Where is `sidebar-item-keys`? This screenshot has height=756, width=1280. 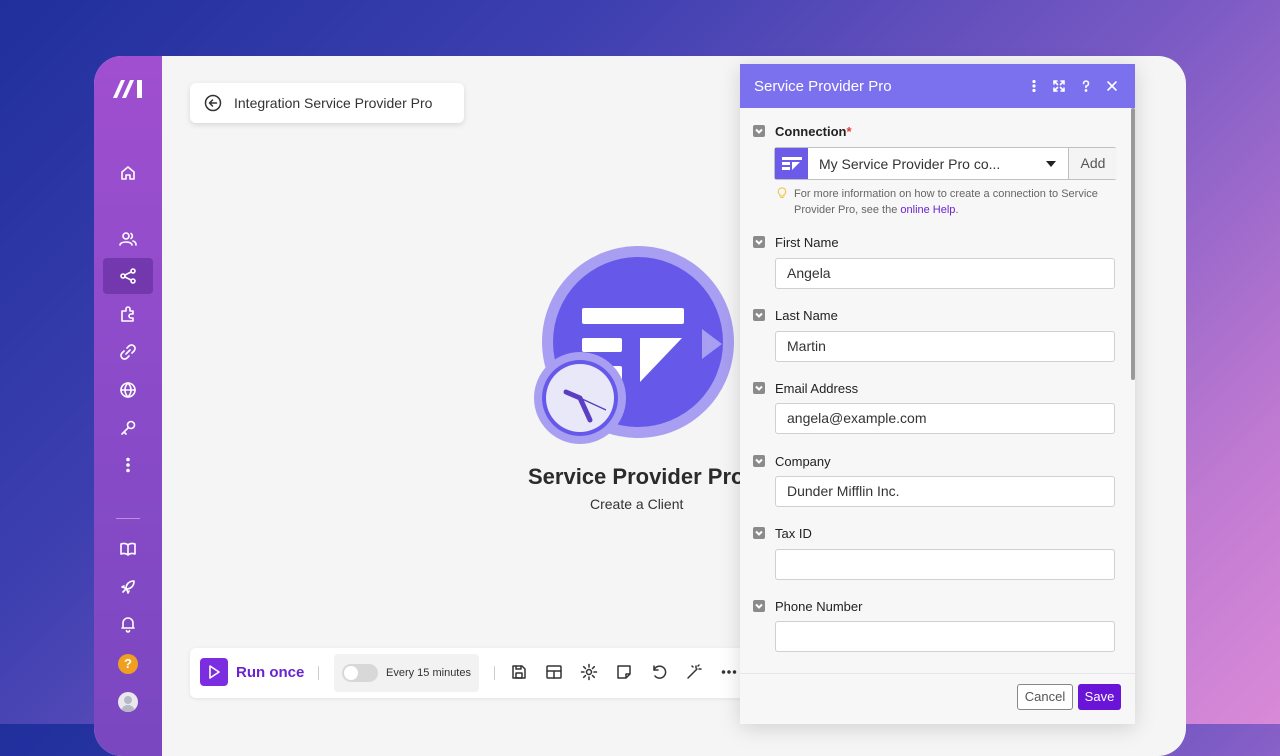
sidebar-item-keys is located at coordinates (128, 428).